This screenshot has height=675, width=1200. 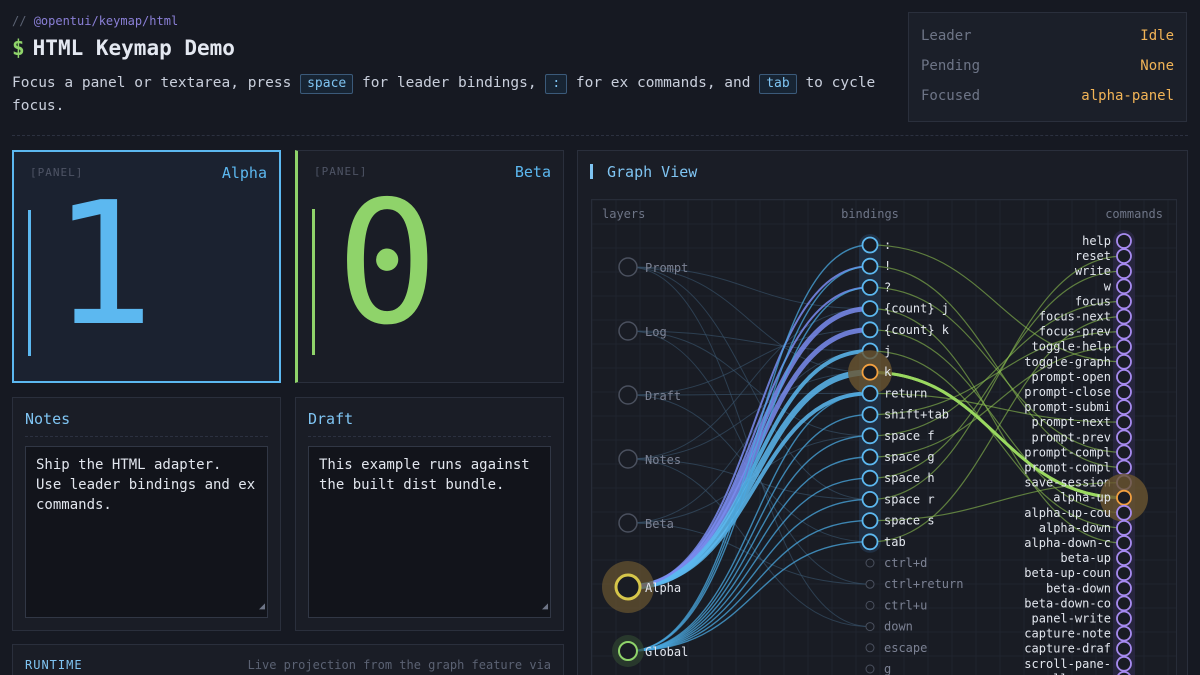 I want to click on binding-label: shift+tab, so click(x=916, y=415).